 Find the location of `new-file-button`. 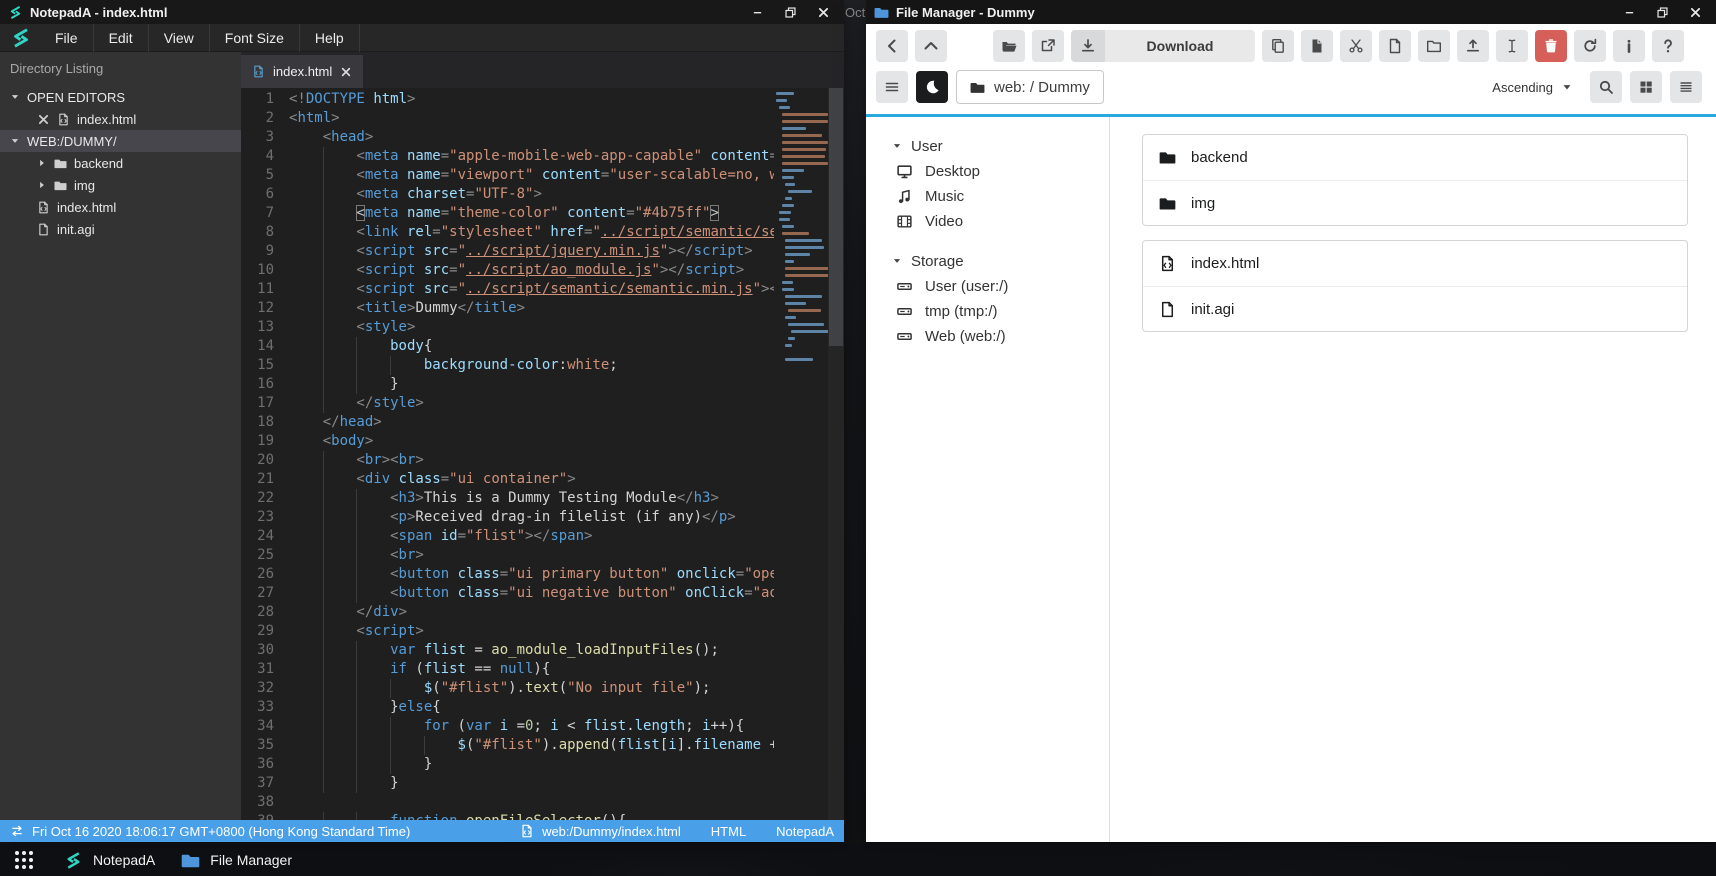

new-file-button is located at coordinates (1395, 46).